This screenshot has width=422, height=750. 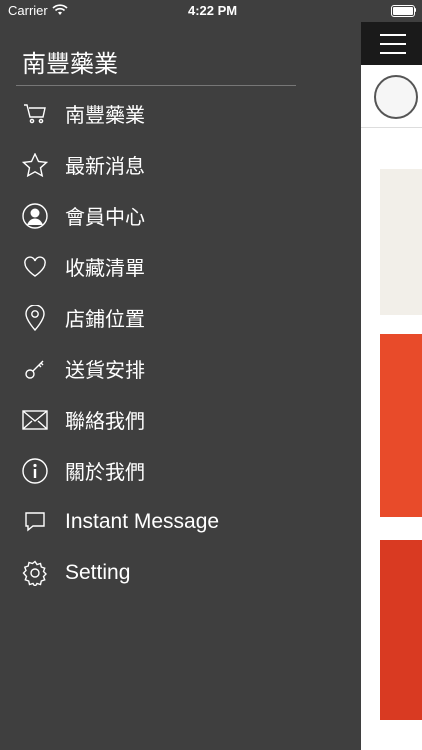 I want to click on menu-item-about: 關於我們, so click(x=180, y=470).